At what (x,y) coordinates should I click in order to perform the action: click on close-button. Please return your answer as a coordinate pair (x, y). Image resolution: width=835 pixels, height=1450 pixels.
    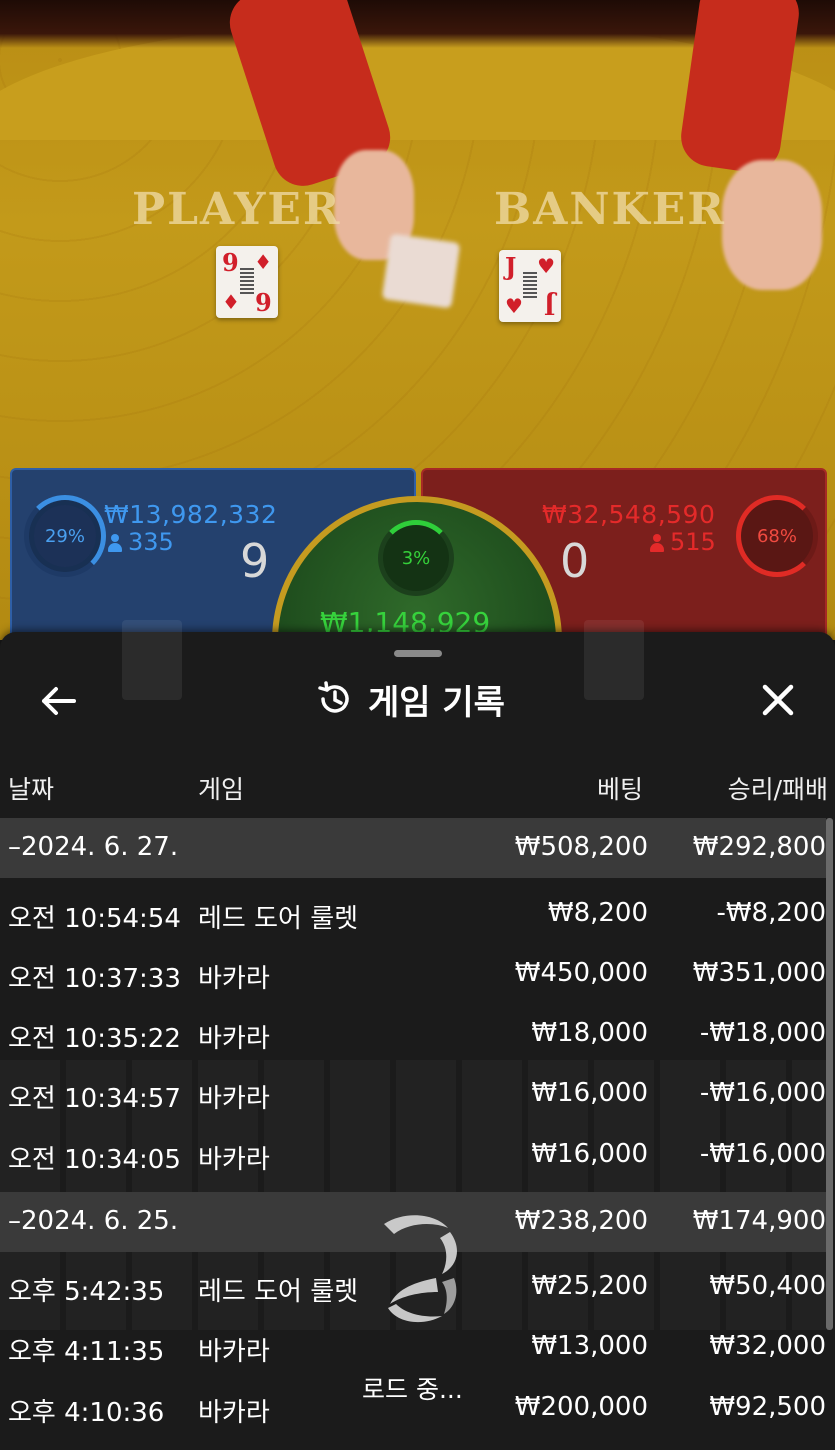
    Looking at the image, I should click on (778, 700).